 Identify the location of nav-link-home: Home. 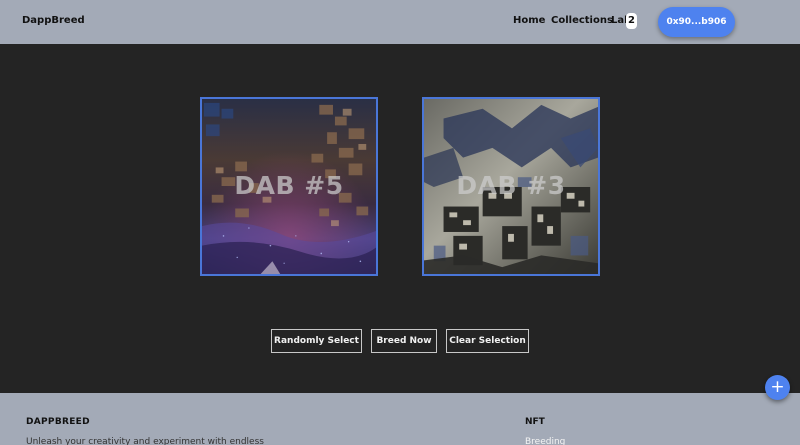
(529, 20).